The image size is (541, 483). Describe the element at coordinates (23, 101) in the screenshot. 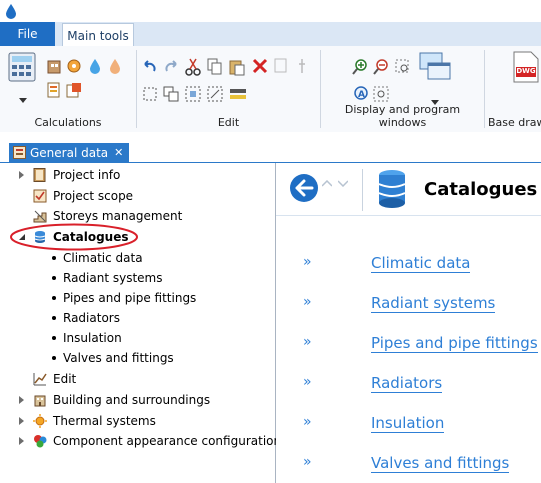

I see `chevron-down-icon` at that location.